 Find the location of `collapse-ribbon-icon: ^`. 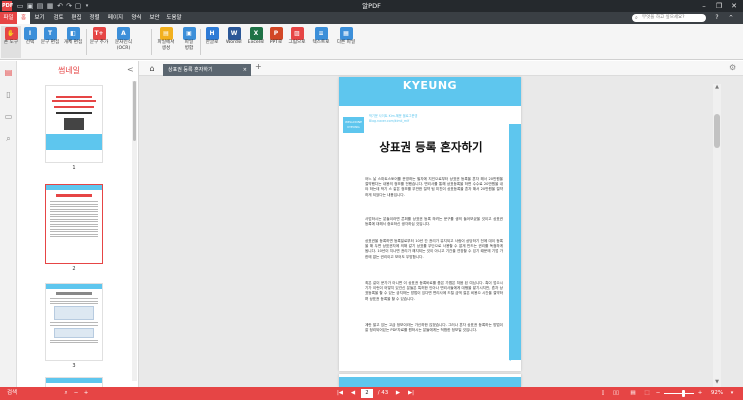

collapse-ribbon-icon: ^ is located at coordinates (731, 18).